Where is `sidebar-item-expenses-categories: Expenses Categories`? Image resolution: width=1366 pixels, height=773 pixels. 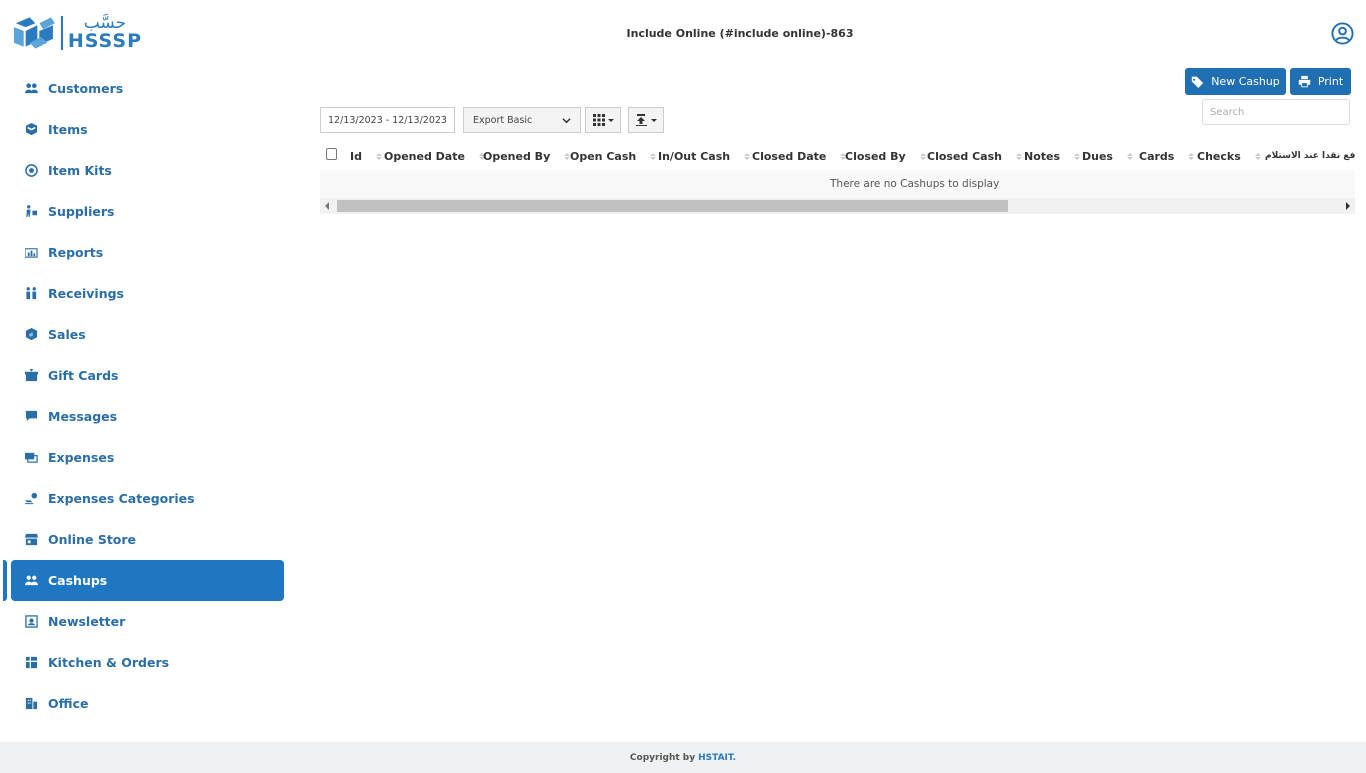
sidebar-item-expenses-categories: Expenses Categories is located at coordinates (147, 498).